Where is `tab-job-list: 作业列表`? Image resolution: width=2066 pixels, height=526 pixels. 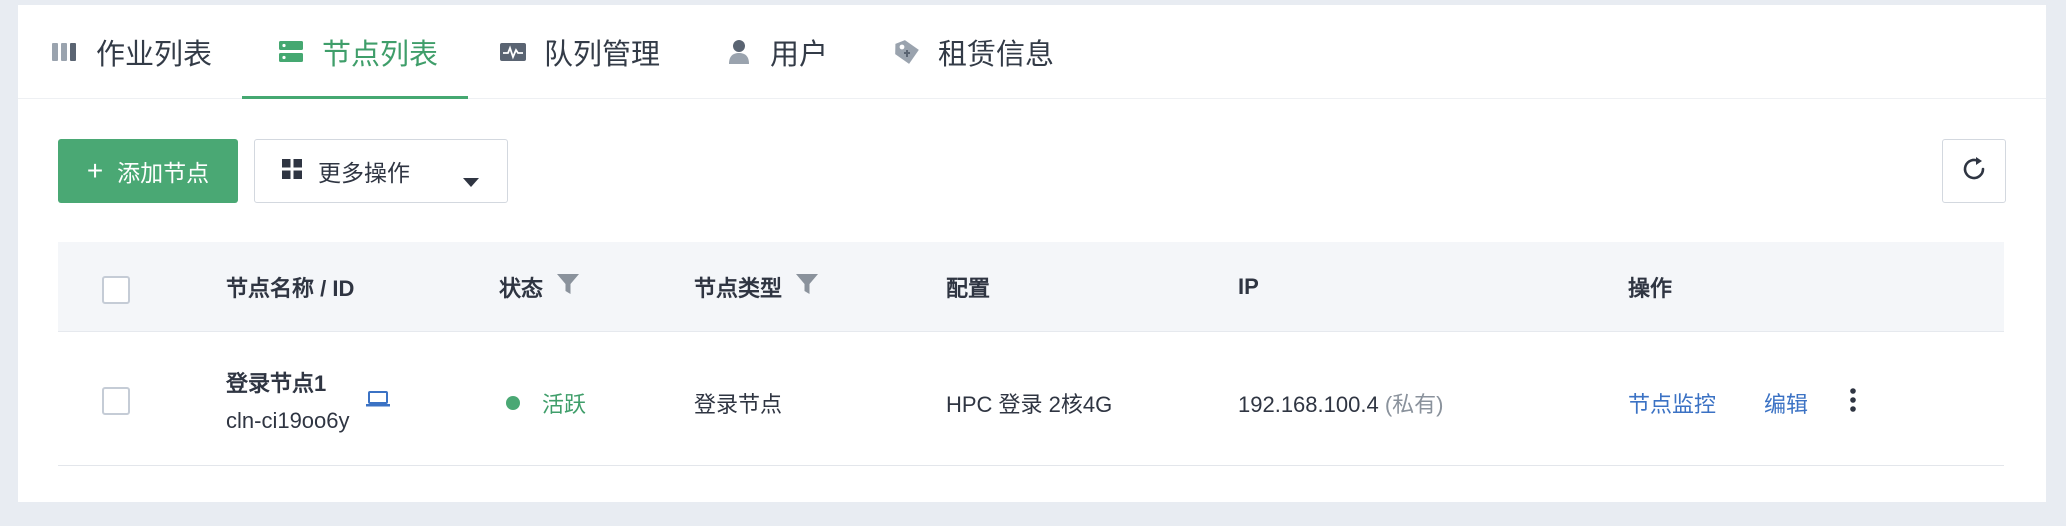
tab-job-list: 作业列表 is located at coordinates (131, 51).